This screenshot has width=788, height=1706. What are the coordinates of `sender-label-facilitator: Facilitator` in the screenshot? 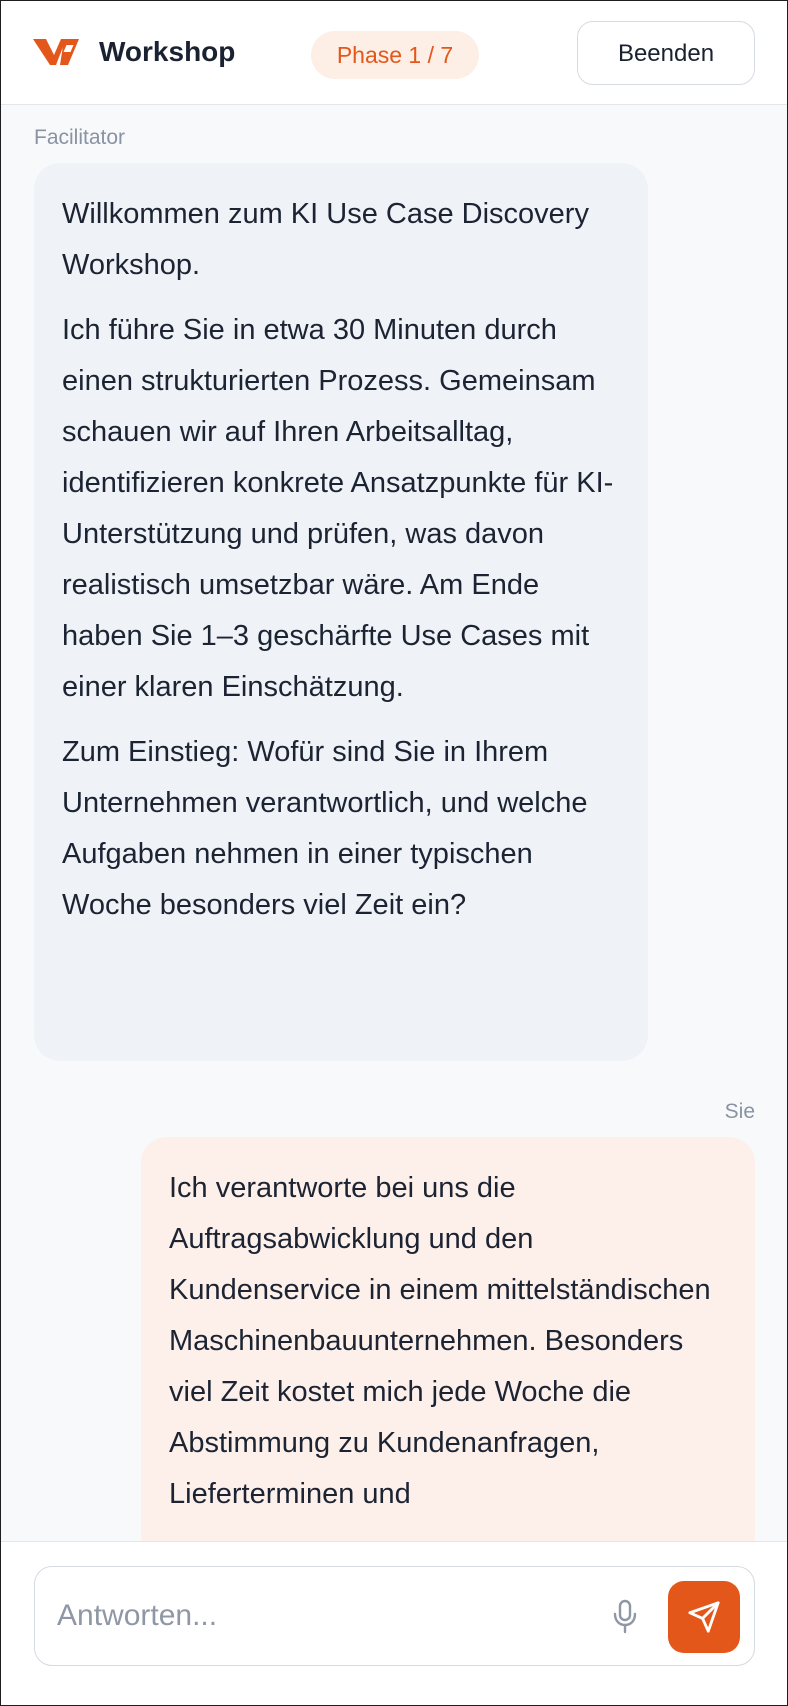 It's located at (80, 137).